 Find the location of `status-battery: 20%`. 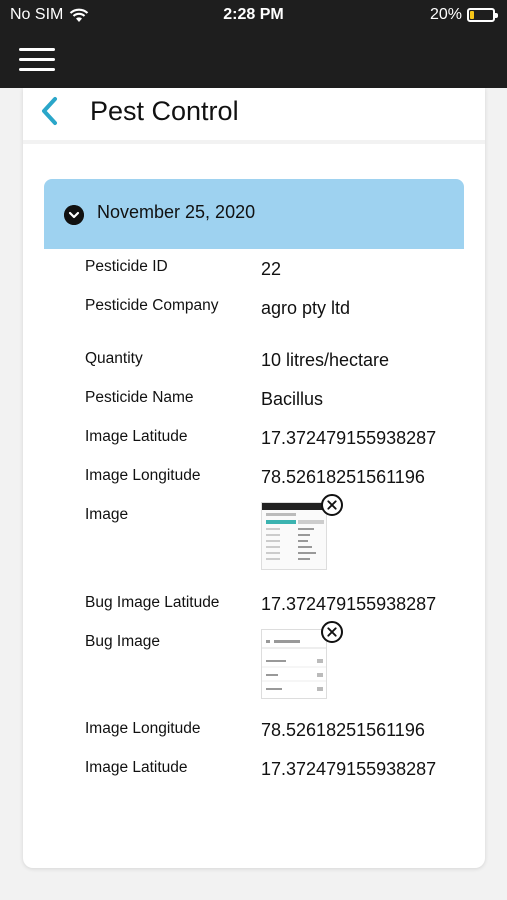

status-battery: 20% is located at coordinates (463, 15).